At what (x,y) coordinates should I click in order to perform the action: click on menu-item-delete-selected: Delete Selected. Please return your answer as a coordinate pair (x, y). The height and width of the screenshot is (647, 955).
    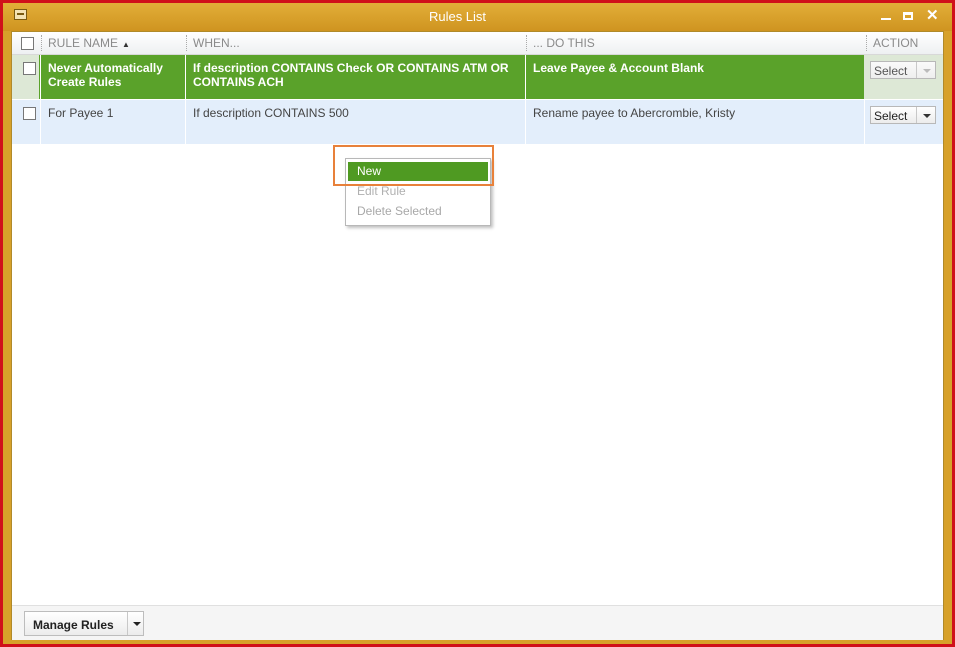
    Looking at the image, I should click on (399, 211).